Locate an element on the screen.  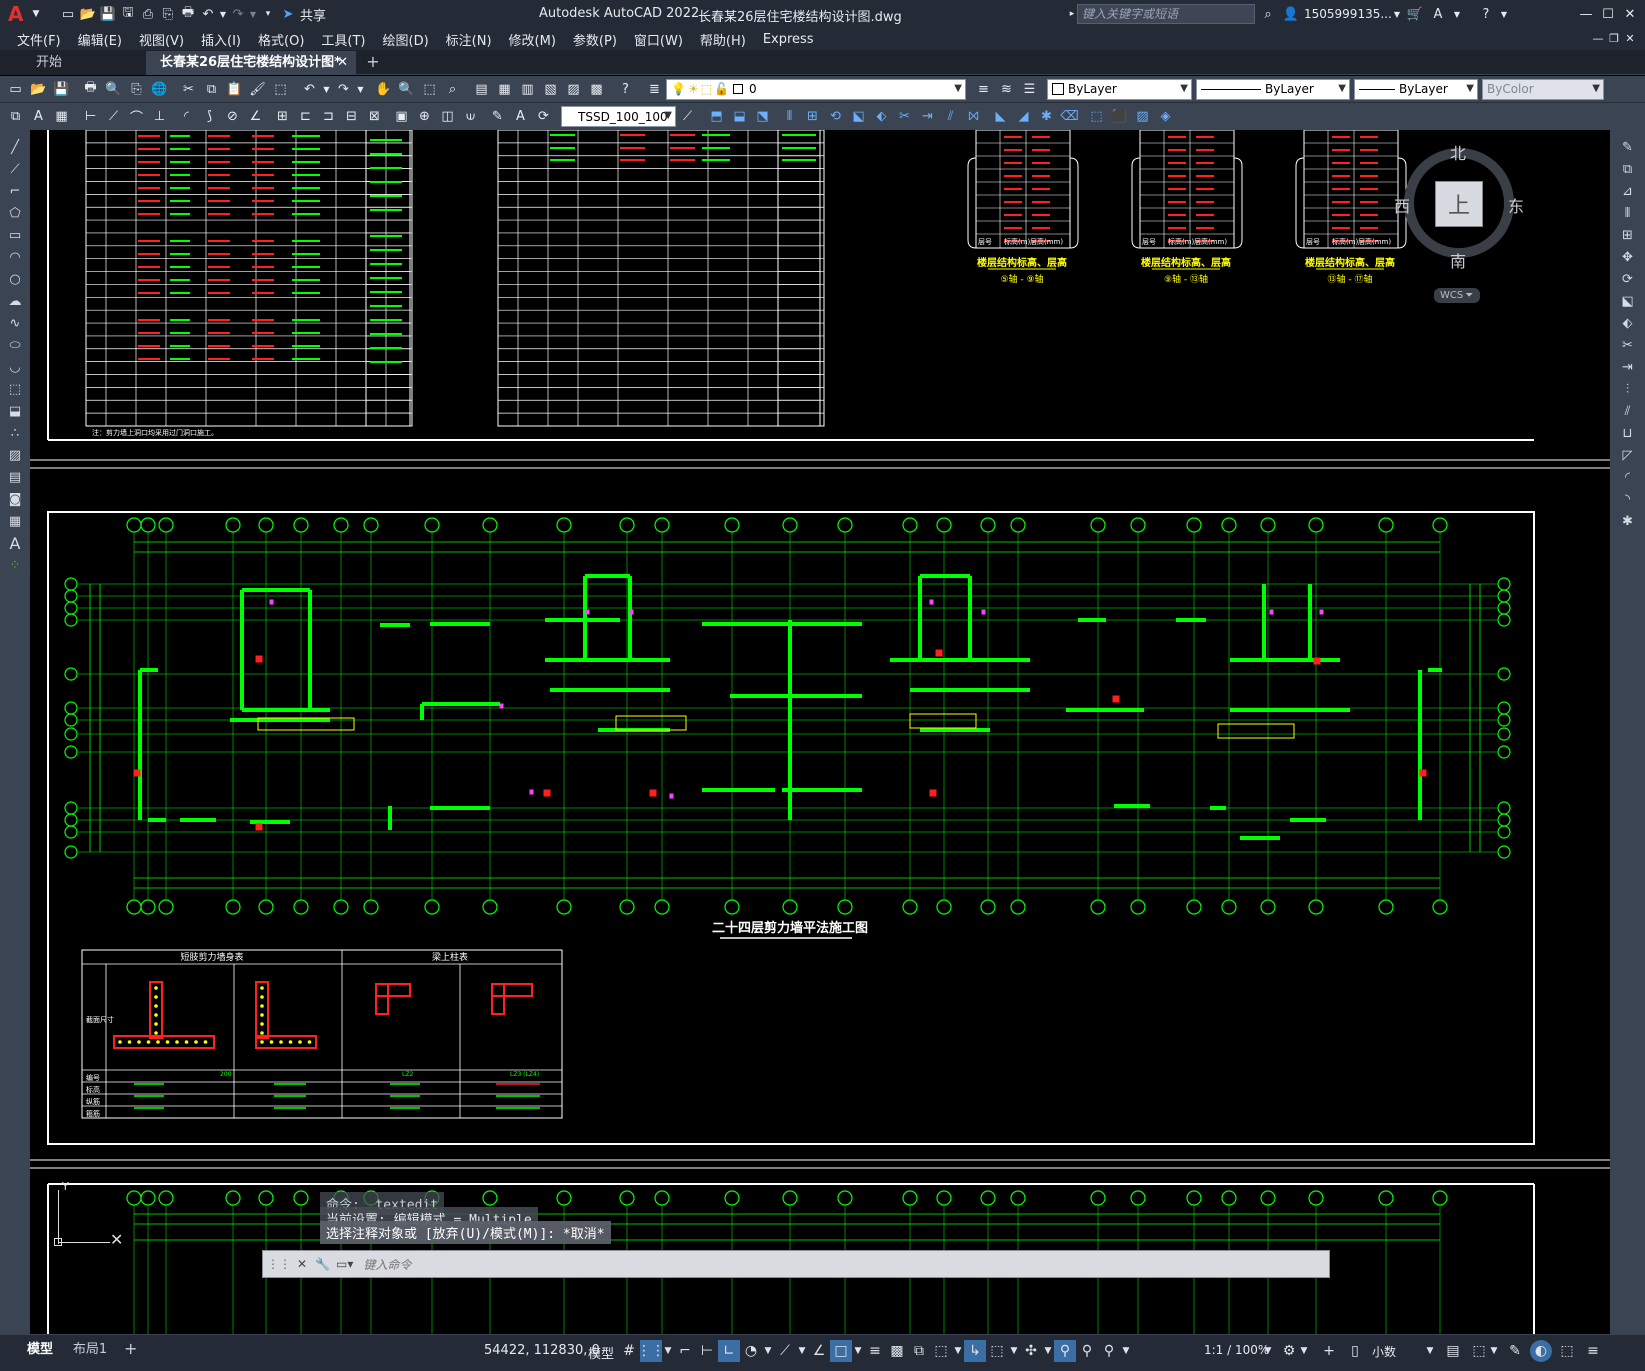
gradient-icon: ▤ is located at coordinates (15, 477).